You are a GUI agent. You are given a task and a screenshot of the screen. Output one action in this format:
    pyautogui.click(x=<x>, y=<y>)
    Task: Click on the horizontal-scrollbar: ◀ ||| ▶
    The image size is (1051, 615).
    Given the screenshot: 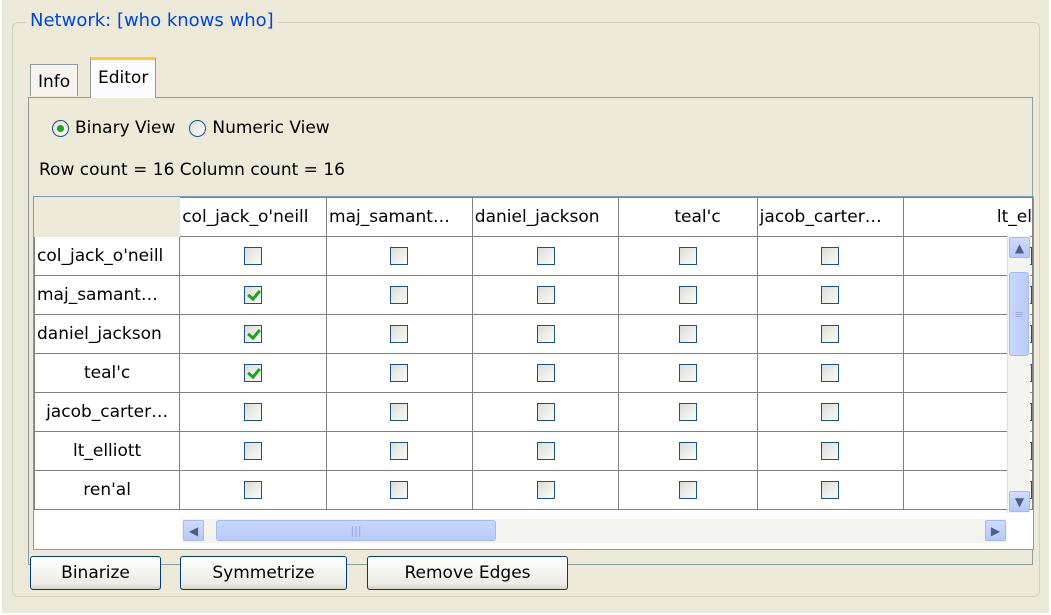 What is the action you would take?
    pyautogui.click(x=594, y=531)
    